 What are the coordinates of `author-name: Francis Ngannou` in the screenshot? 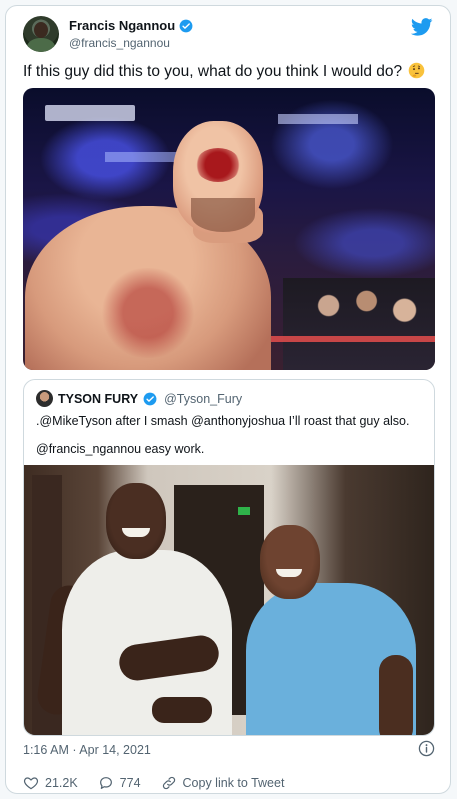 It's located at (122, 25).